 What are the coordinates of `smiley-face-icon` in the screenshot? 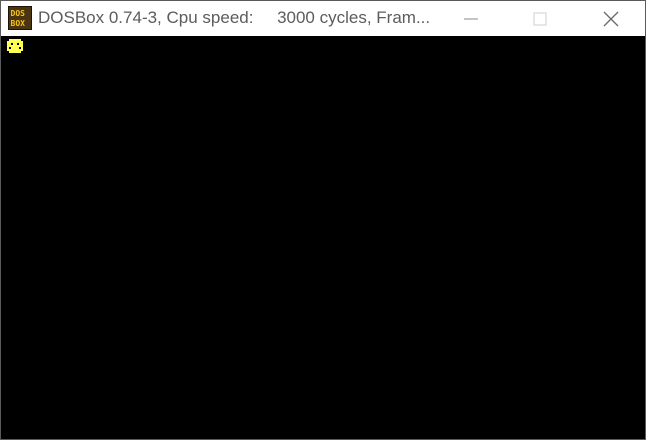 It's located at (15, 47).